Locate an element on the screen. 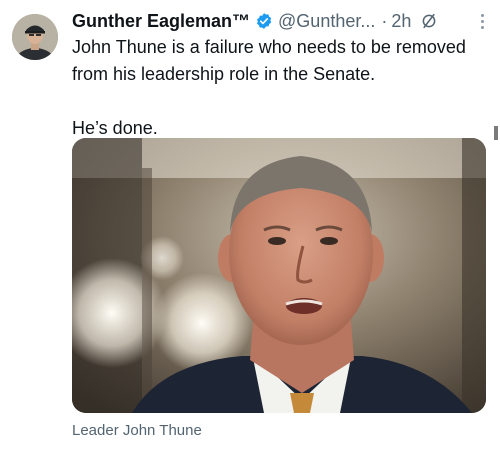 The image size is (500, 458). photo-caption: Leader John Thune is located at coordinates (137, 430).